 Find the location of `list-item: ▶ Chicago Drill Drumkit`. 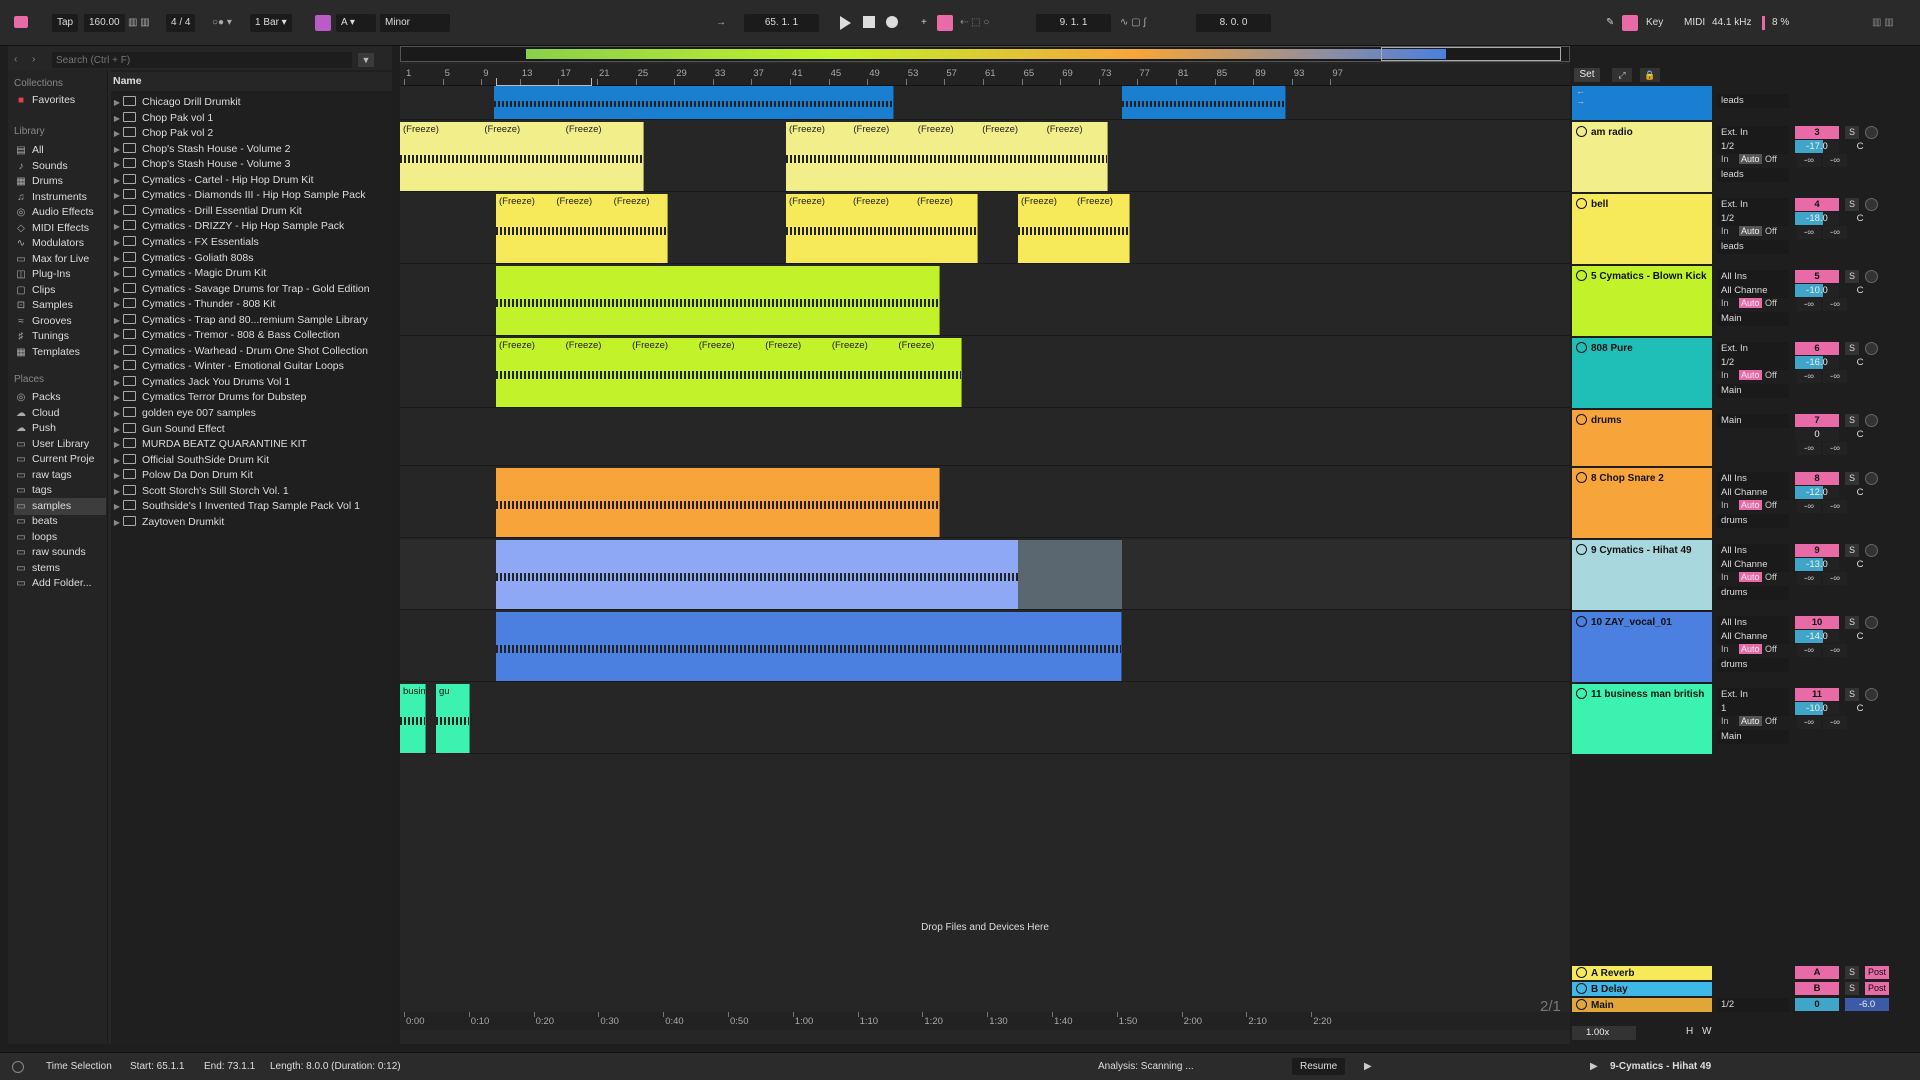

list-item: ▶ Chicago Drill Drumkit is located at coordinates (251, 102).